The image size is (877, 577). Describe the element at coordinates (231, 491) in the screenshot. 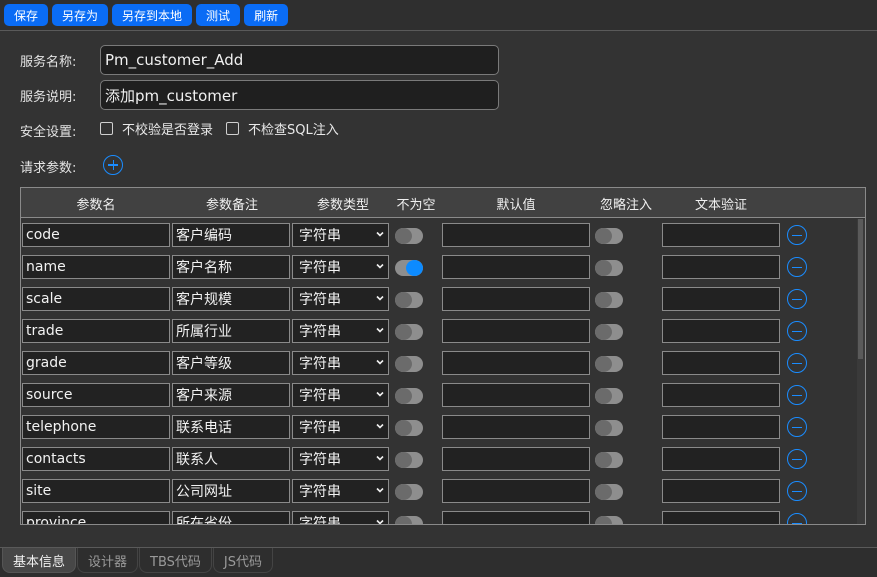

I see `param-note-input: 公司网址` at that location.